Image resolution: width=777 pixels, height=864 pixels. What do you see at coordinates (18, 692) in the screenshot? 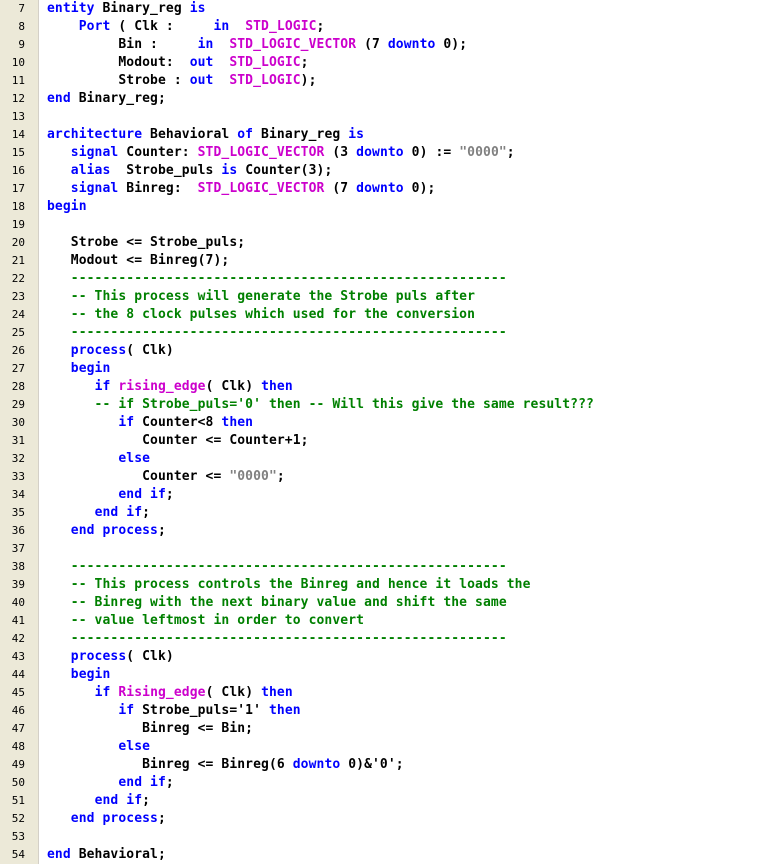
I see `line-number: 45` at bounding box center [18, 692].